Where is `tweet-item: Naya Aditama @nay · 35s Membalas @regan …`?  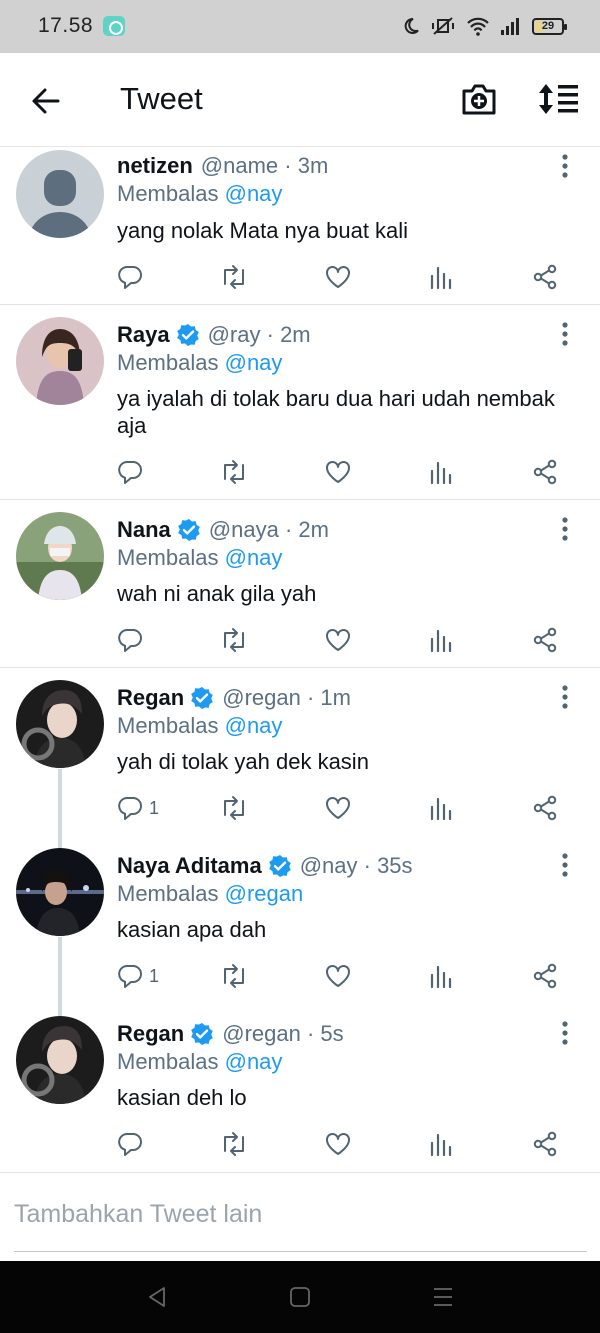
tweet-item: Naya Aditama @nay · 35s Membalas @regan … is located at coordinates (300, 920).